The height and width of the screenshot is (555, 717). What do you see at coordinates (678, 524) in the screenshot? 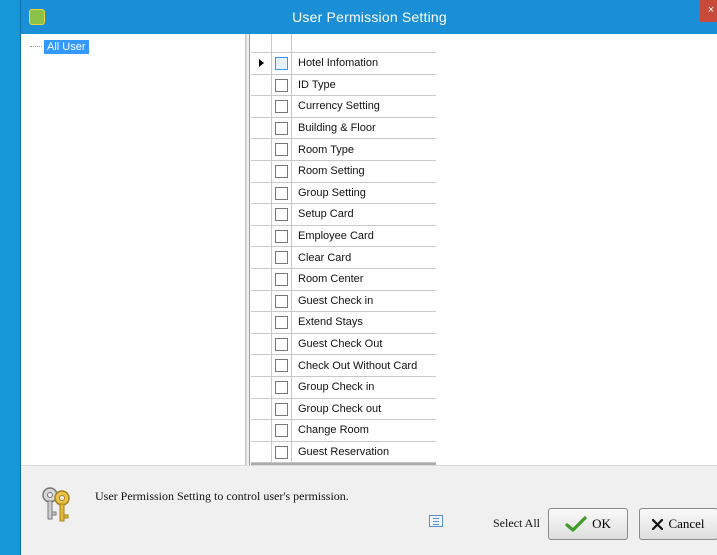
I see `cancel-button: Cancel` at bounding box center [678, 524].